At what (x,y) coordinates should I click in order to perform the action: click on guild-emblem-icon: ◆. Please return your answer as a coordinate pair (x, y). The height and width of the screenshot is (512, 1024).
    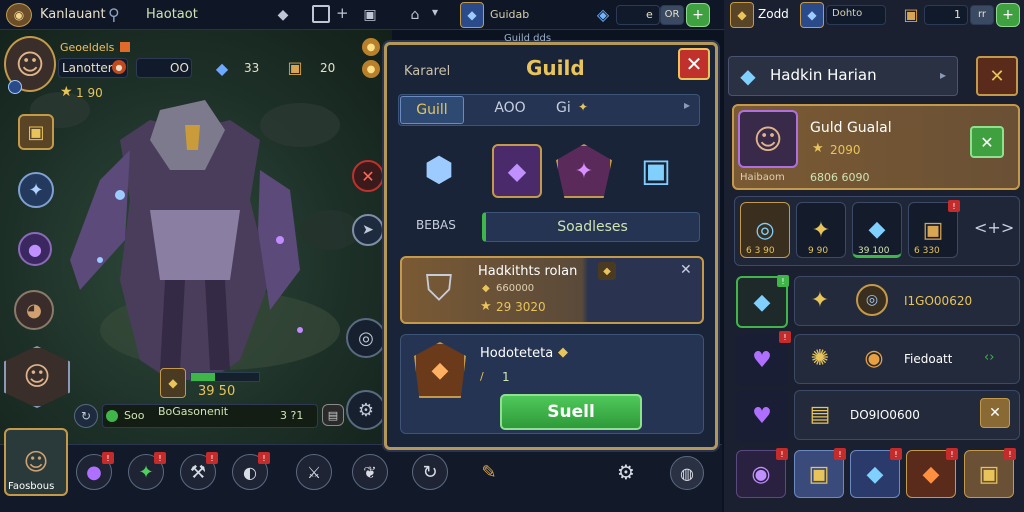
    Looking at the image, I should click on (742, 15).